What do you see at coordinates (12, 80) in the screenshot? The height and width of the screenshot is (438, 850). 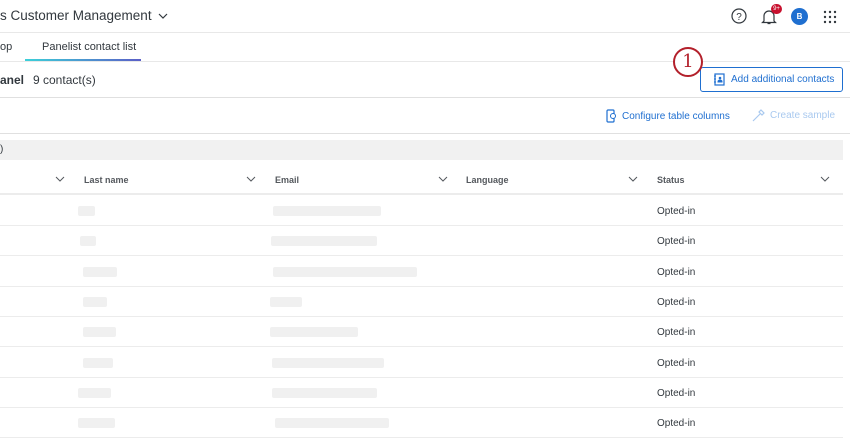 I see `panel-name: anel` at bounding box center [12, 80].